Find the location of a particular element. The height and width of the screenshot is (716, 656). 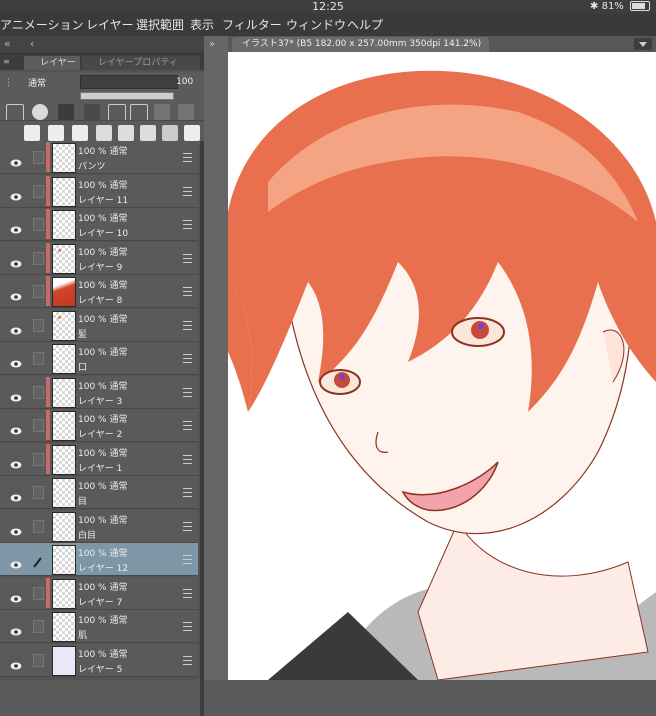

layer-row: 100 % 通常肌 is located at coordinates (99, 626).